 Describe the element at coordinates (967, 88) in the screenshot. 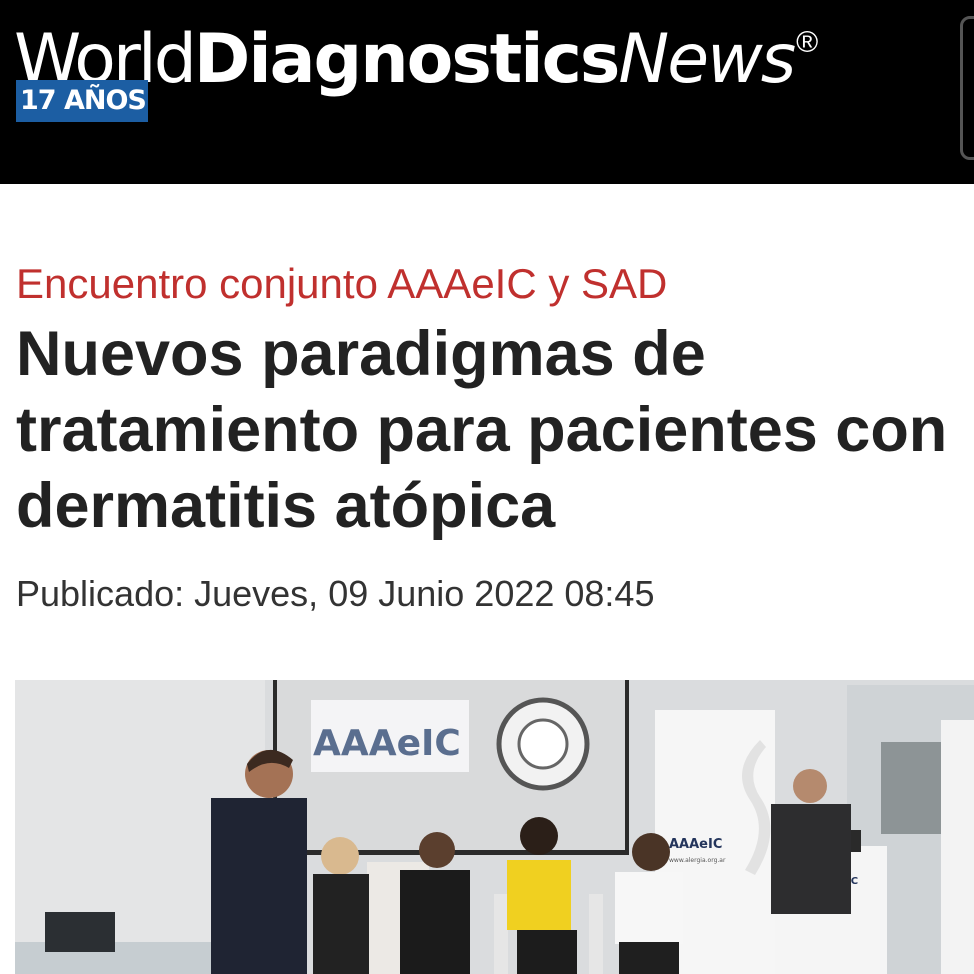

I see `menu-button` at that location.